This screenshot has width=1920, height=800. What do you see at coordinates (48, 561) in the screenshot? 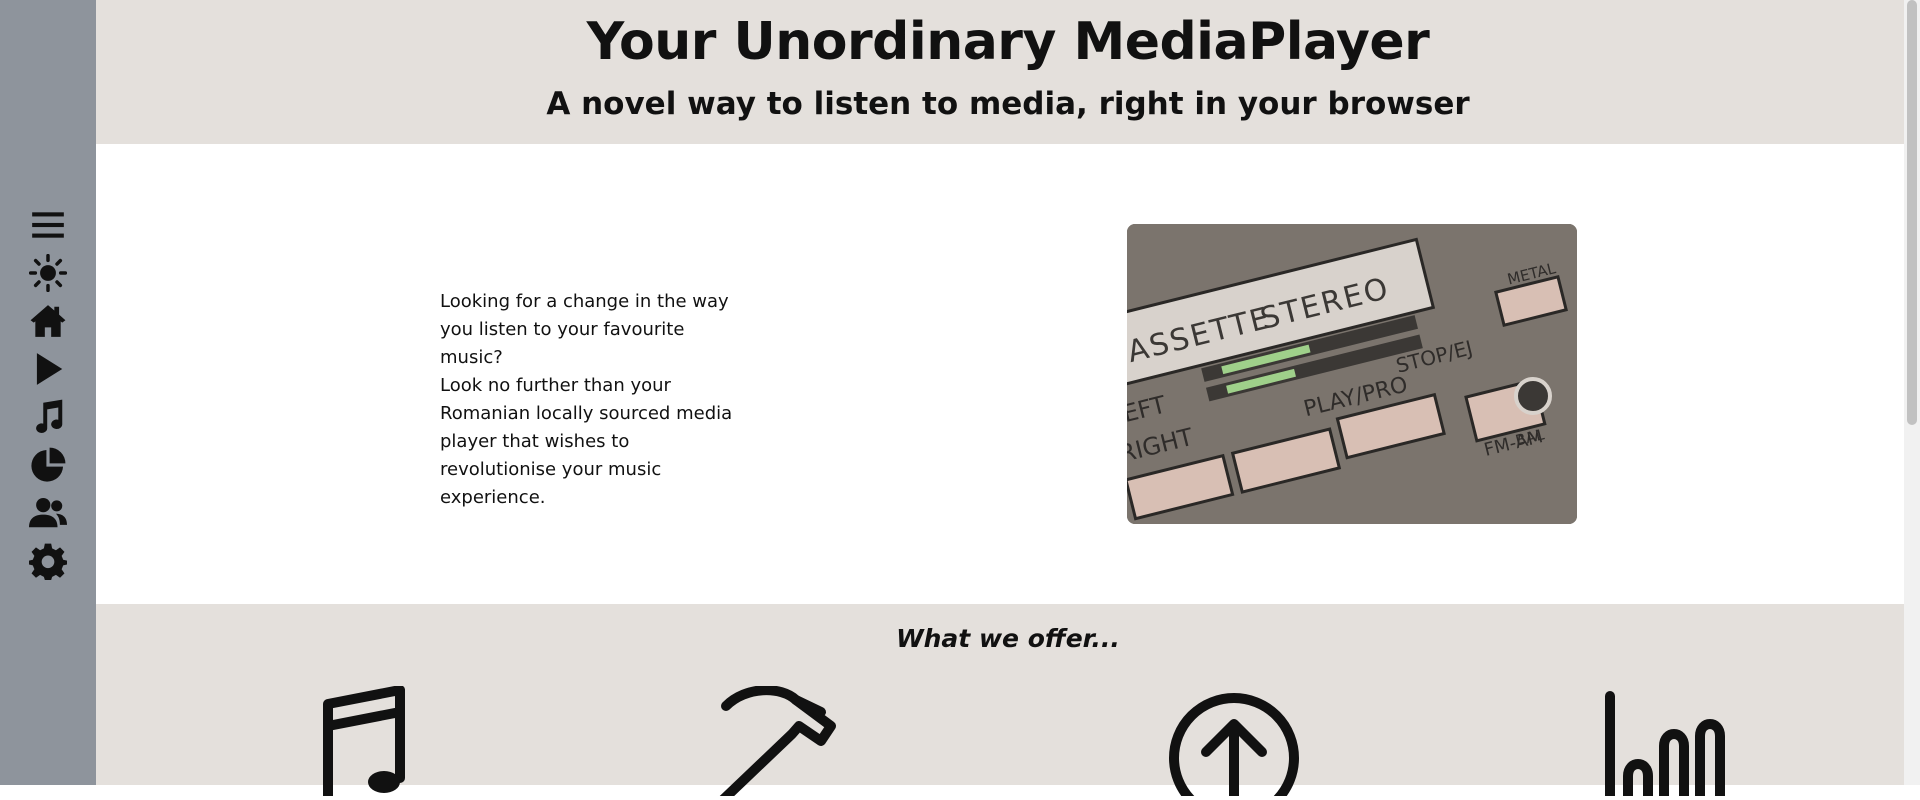
I see `gear-icon` at bounding box center [48, 561].